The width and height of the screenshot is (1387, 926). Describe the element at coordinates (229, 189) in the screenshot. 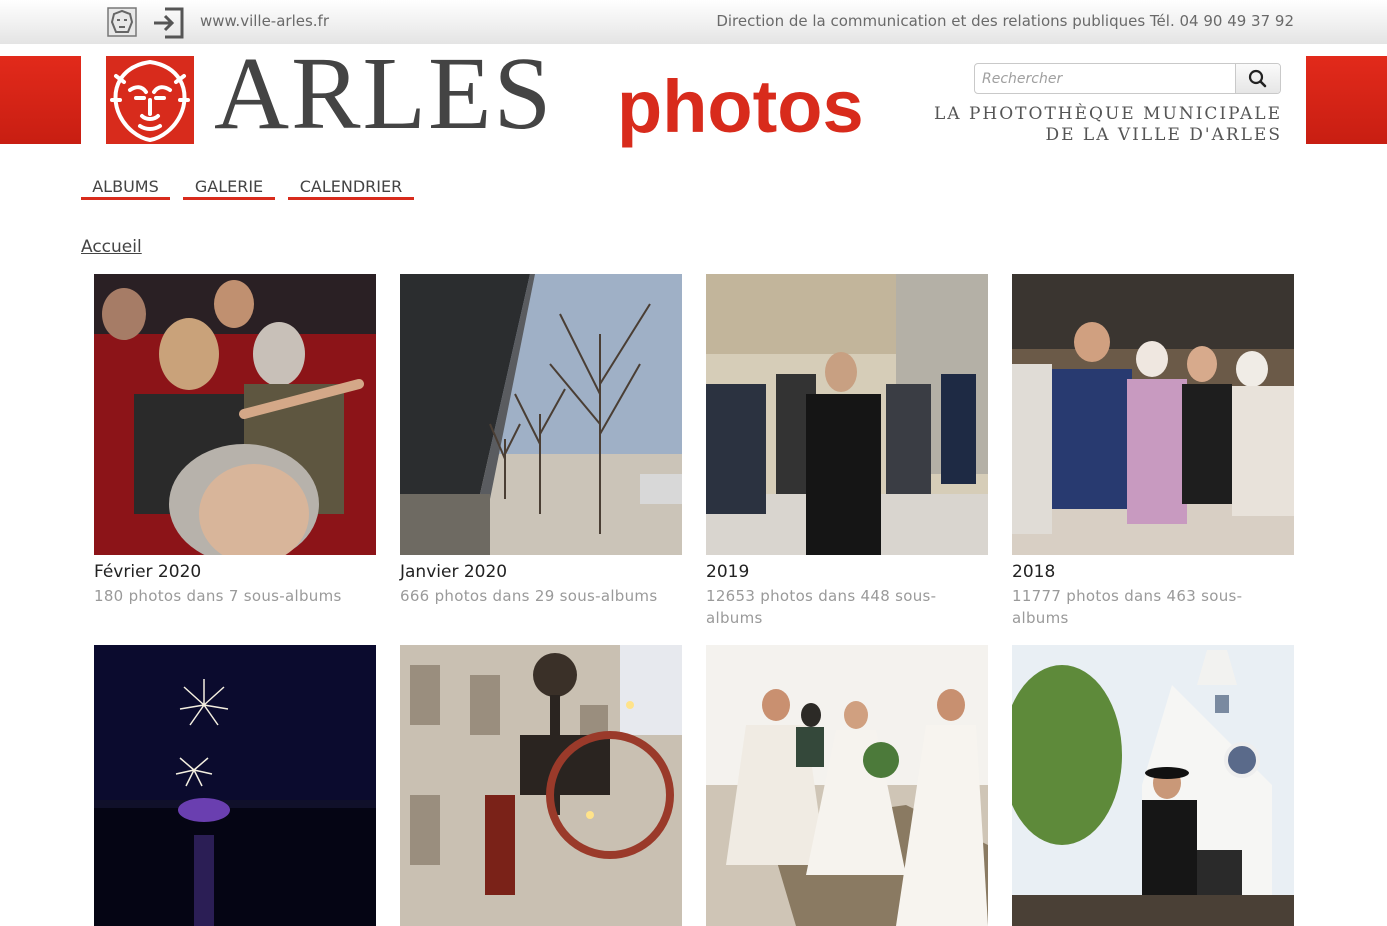

I see `nav-item-galerie: GALERIE` at that location.